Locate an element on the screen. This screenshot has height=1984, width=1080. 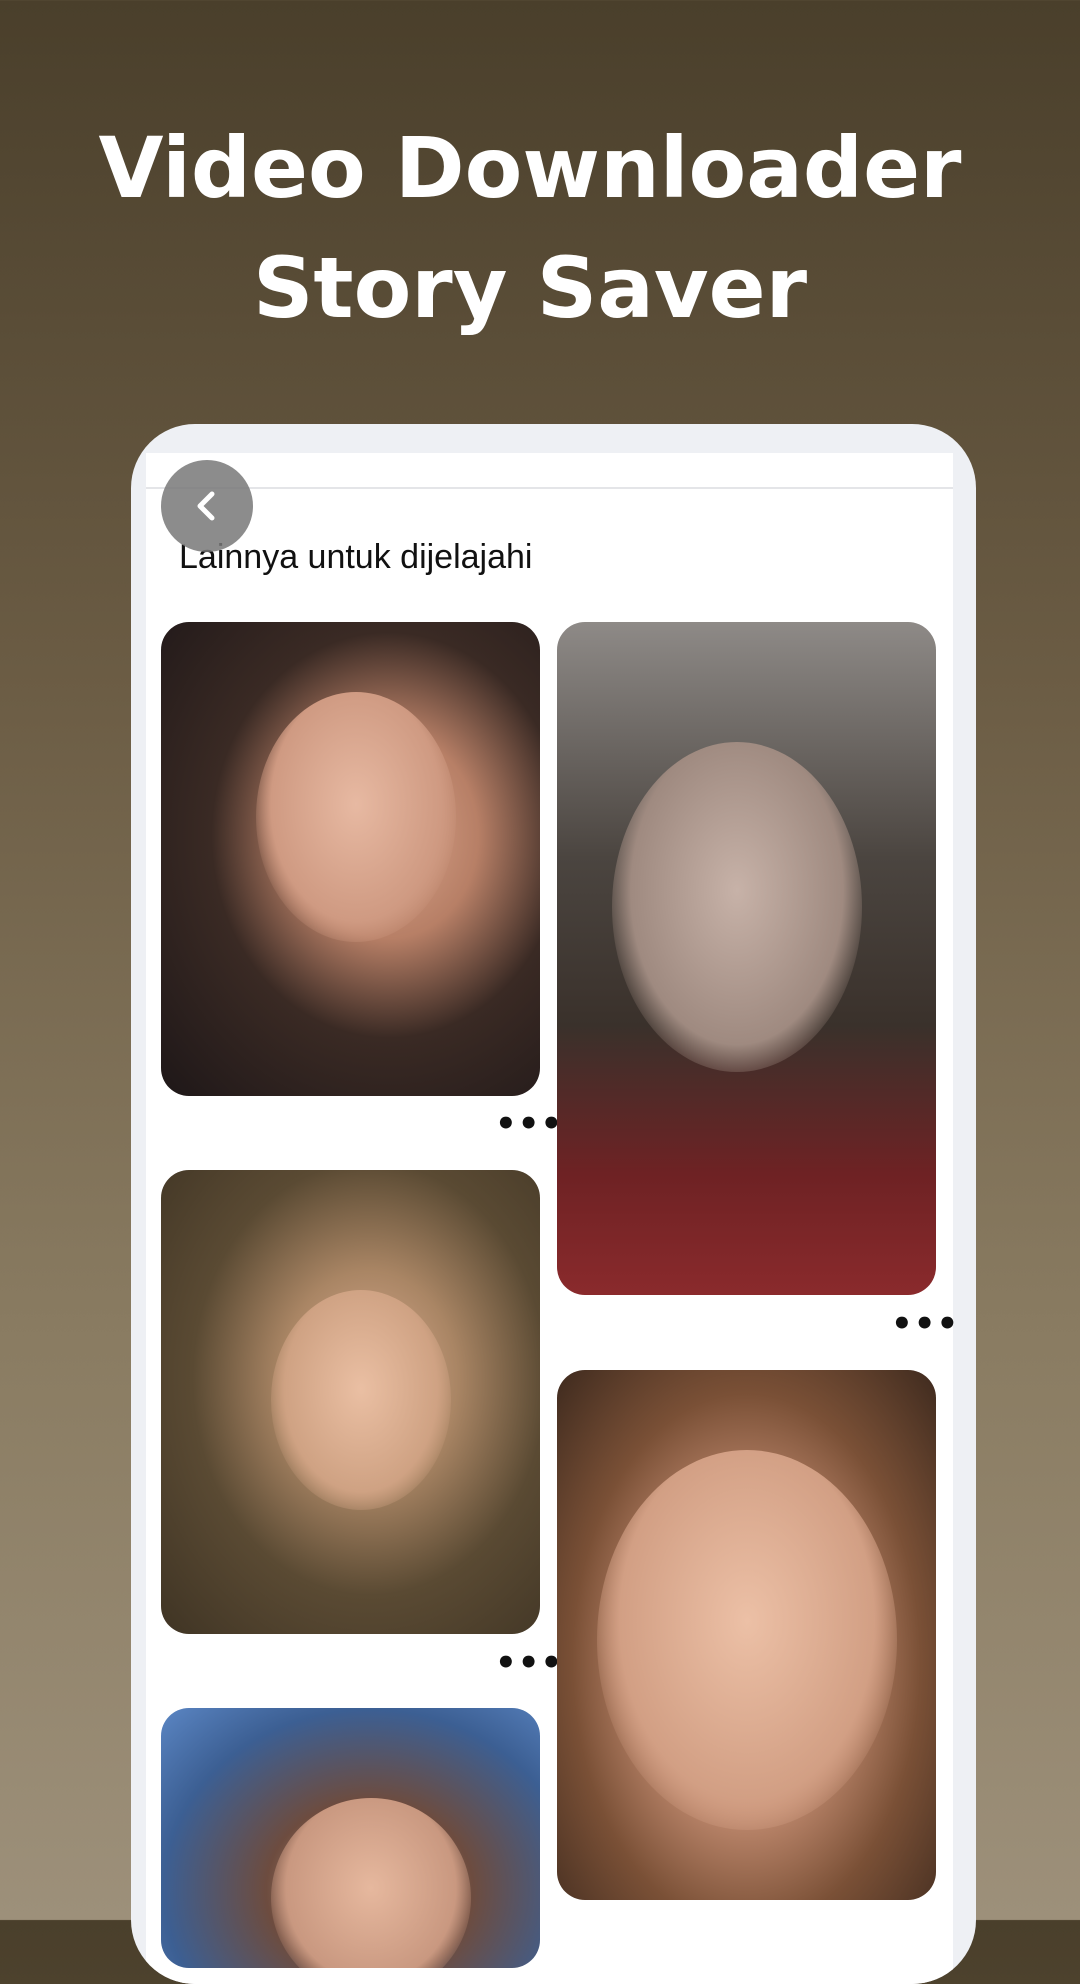
promo-headline: Video Downloader Story Saver is located at coordinates (530, 228).